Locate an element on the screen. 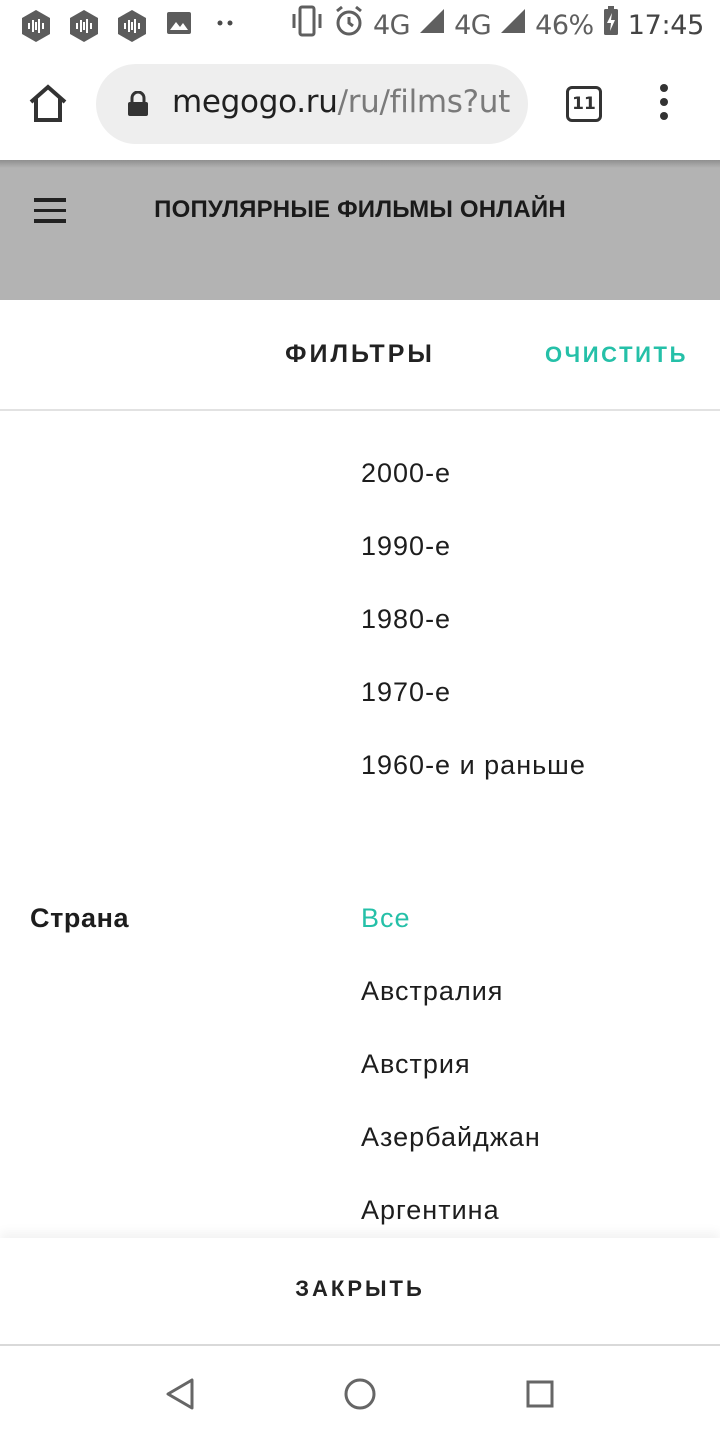 This screenshot has height=1440, width=720. decade-option-1980s: 1980-е is located at coordinates (406, 619).